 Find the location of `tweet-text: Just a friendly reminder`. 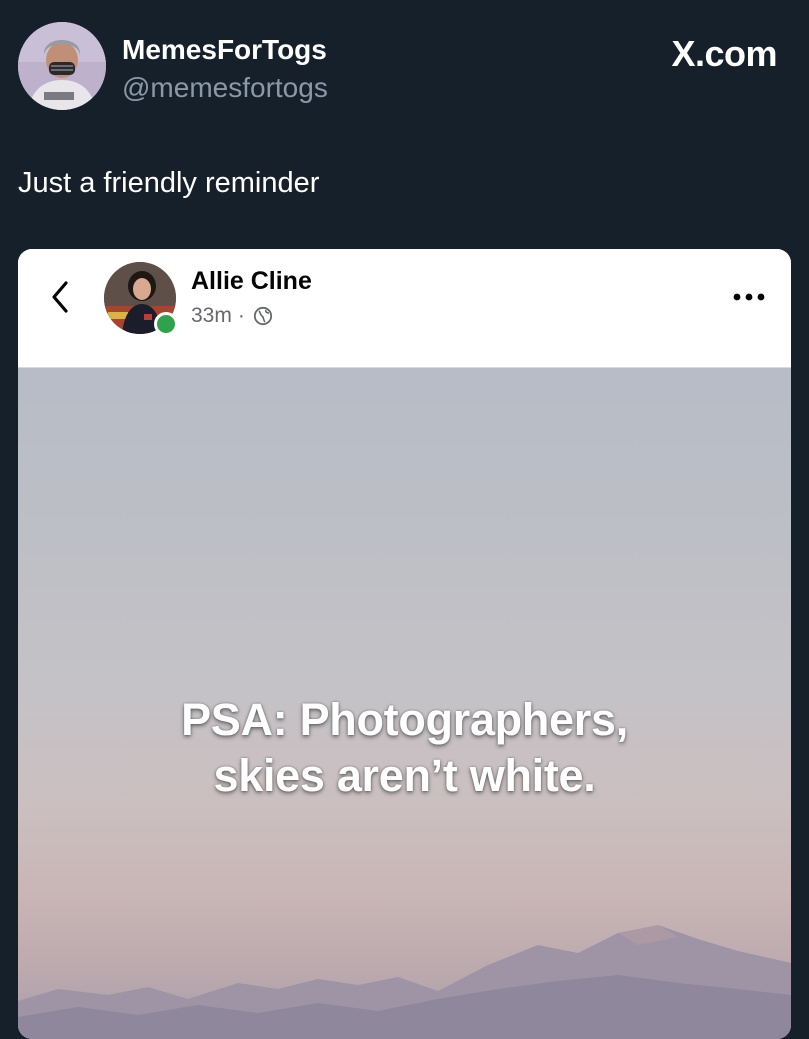

tweet-text: Just a friendly reminder is located at coordinates (169, 183).